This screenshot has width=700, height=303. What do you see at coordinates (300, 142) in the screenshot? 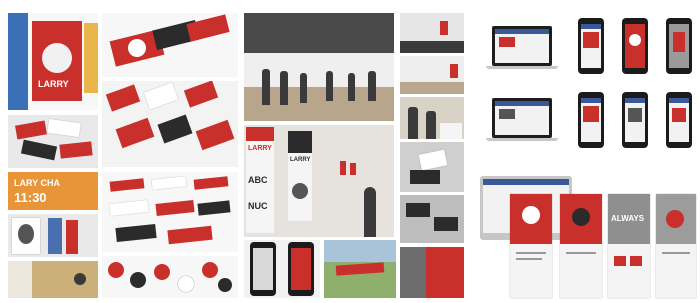
I see `banner-top` at bounding box center [300, 142].